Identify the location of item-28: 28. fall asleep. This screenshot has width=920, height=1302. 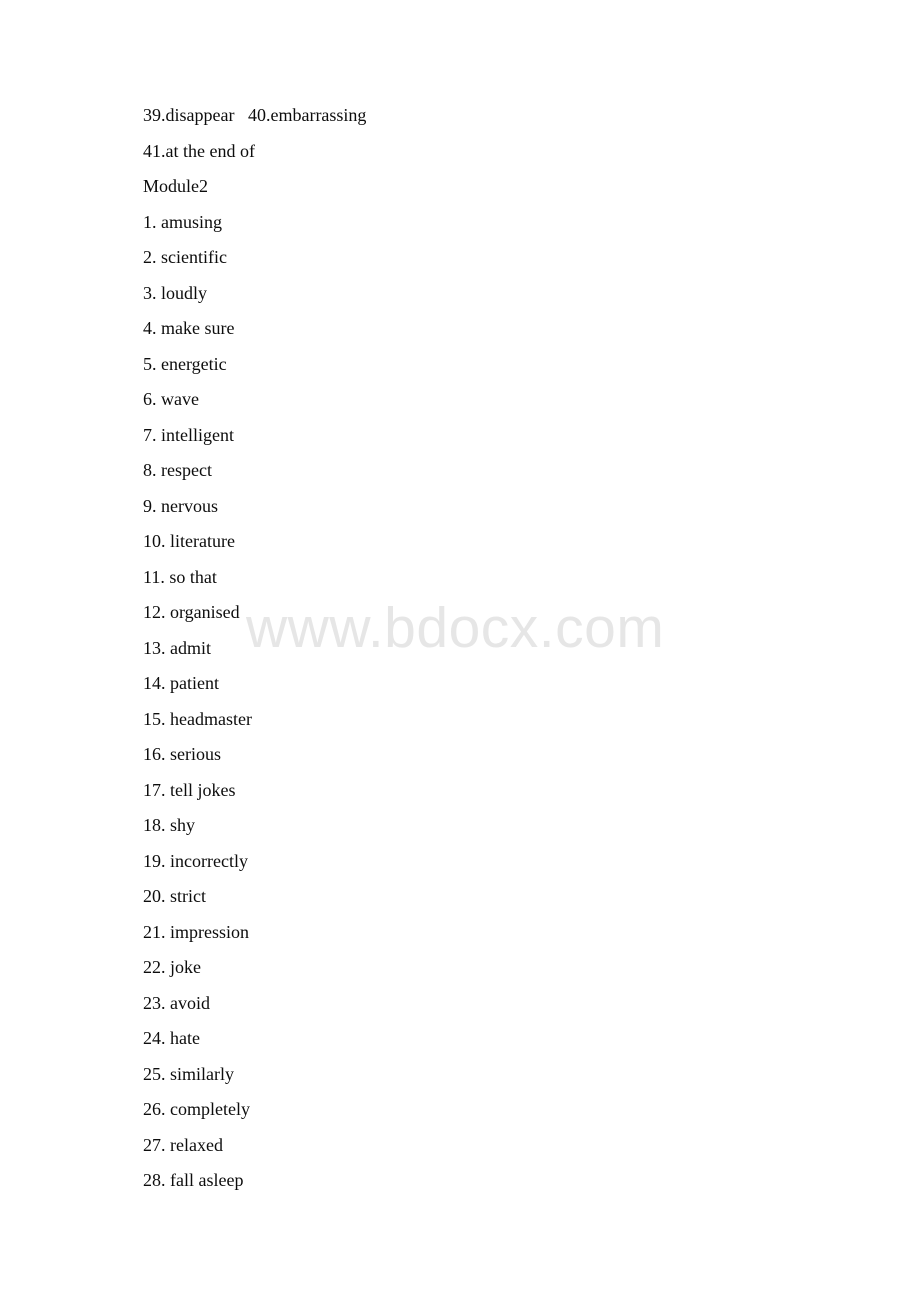
(193, 1180).